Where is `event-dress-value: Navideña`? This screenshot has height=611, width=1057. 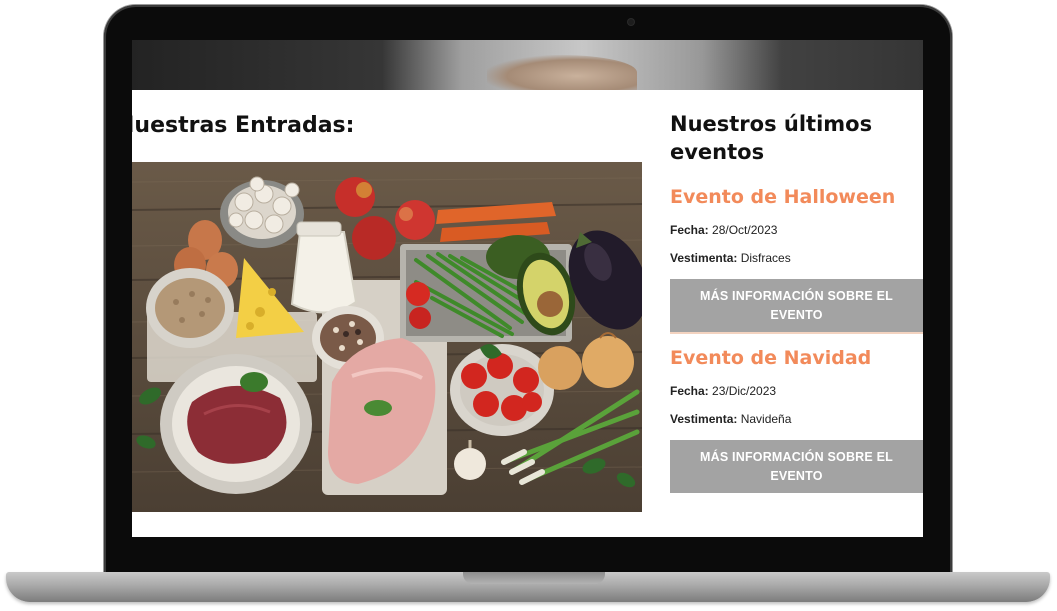
event-dress-value: Navideña is located at coordinates (766, 419).